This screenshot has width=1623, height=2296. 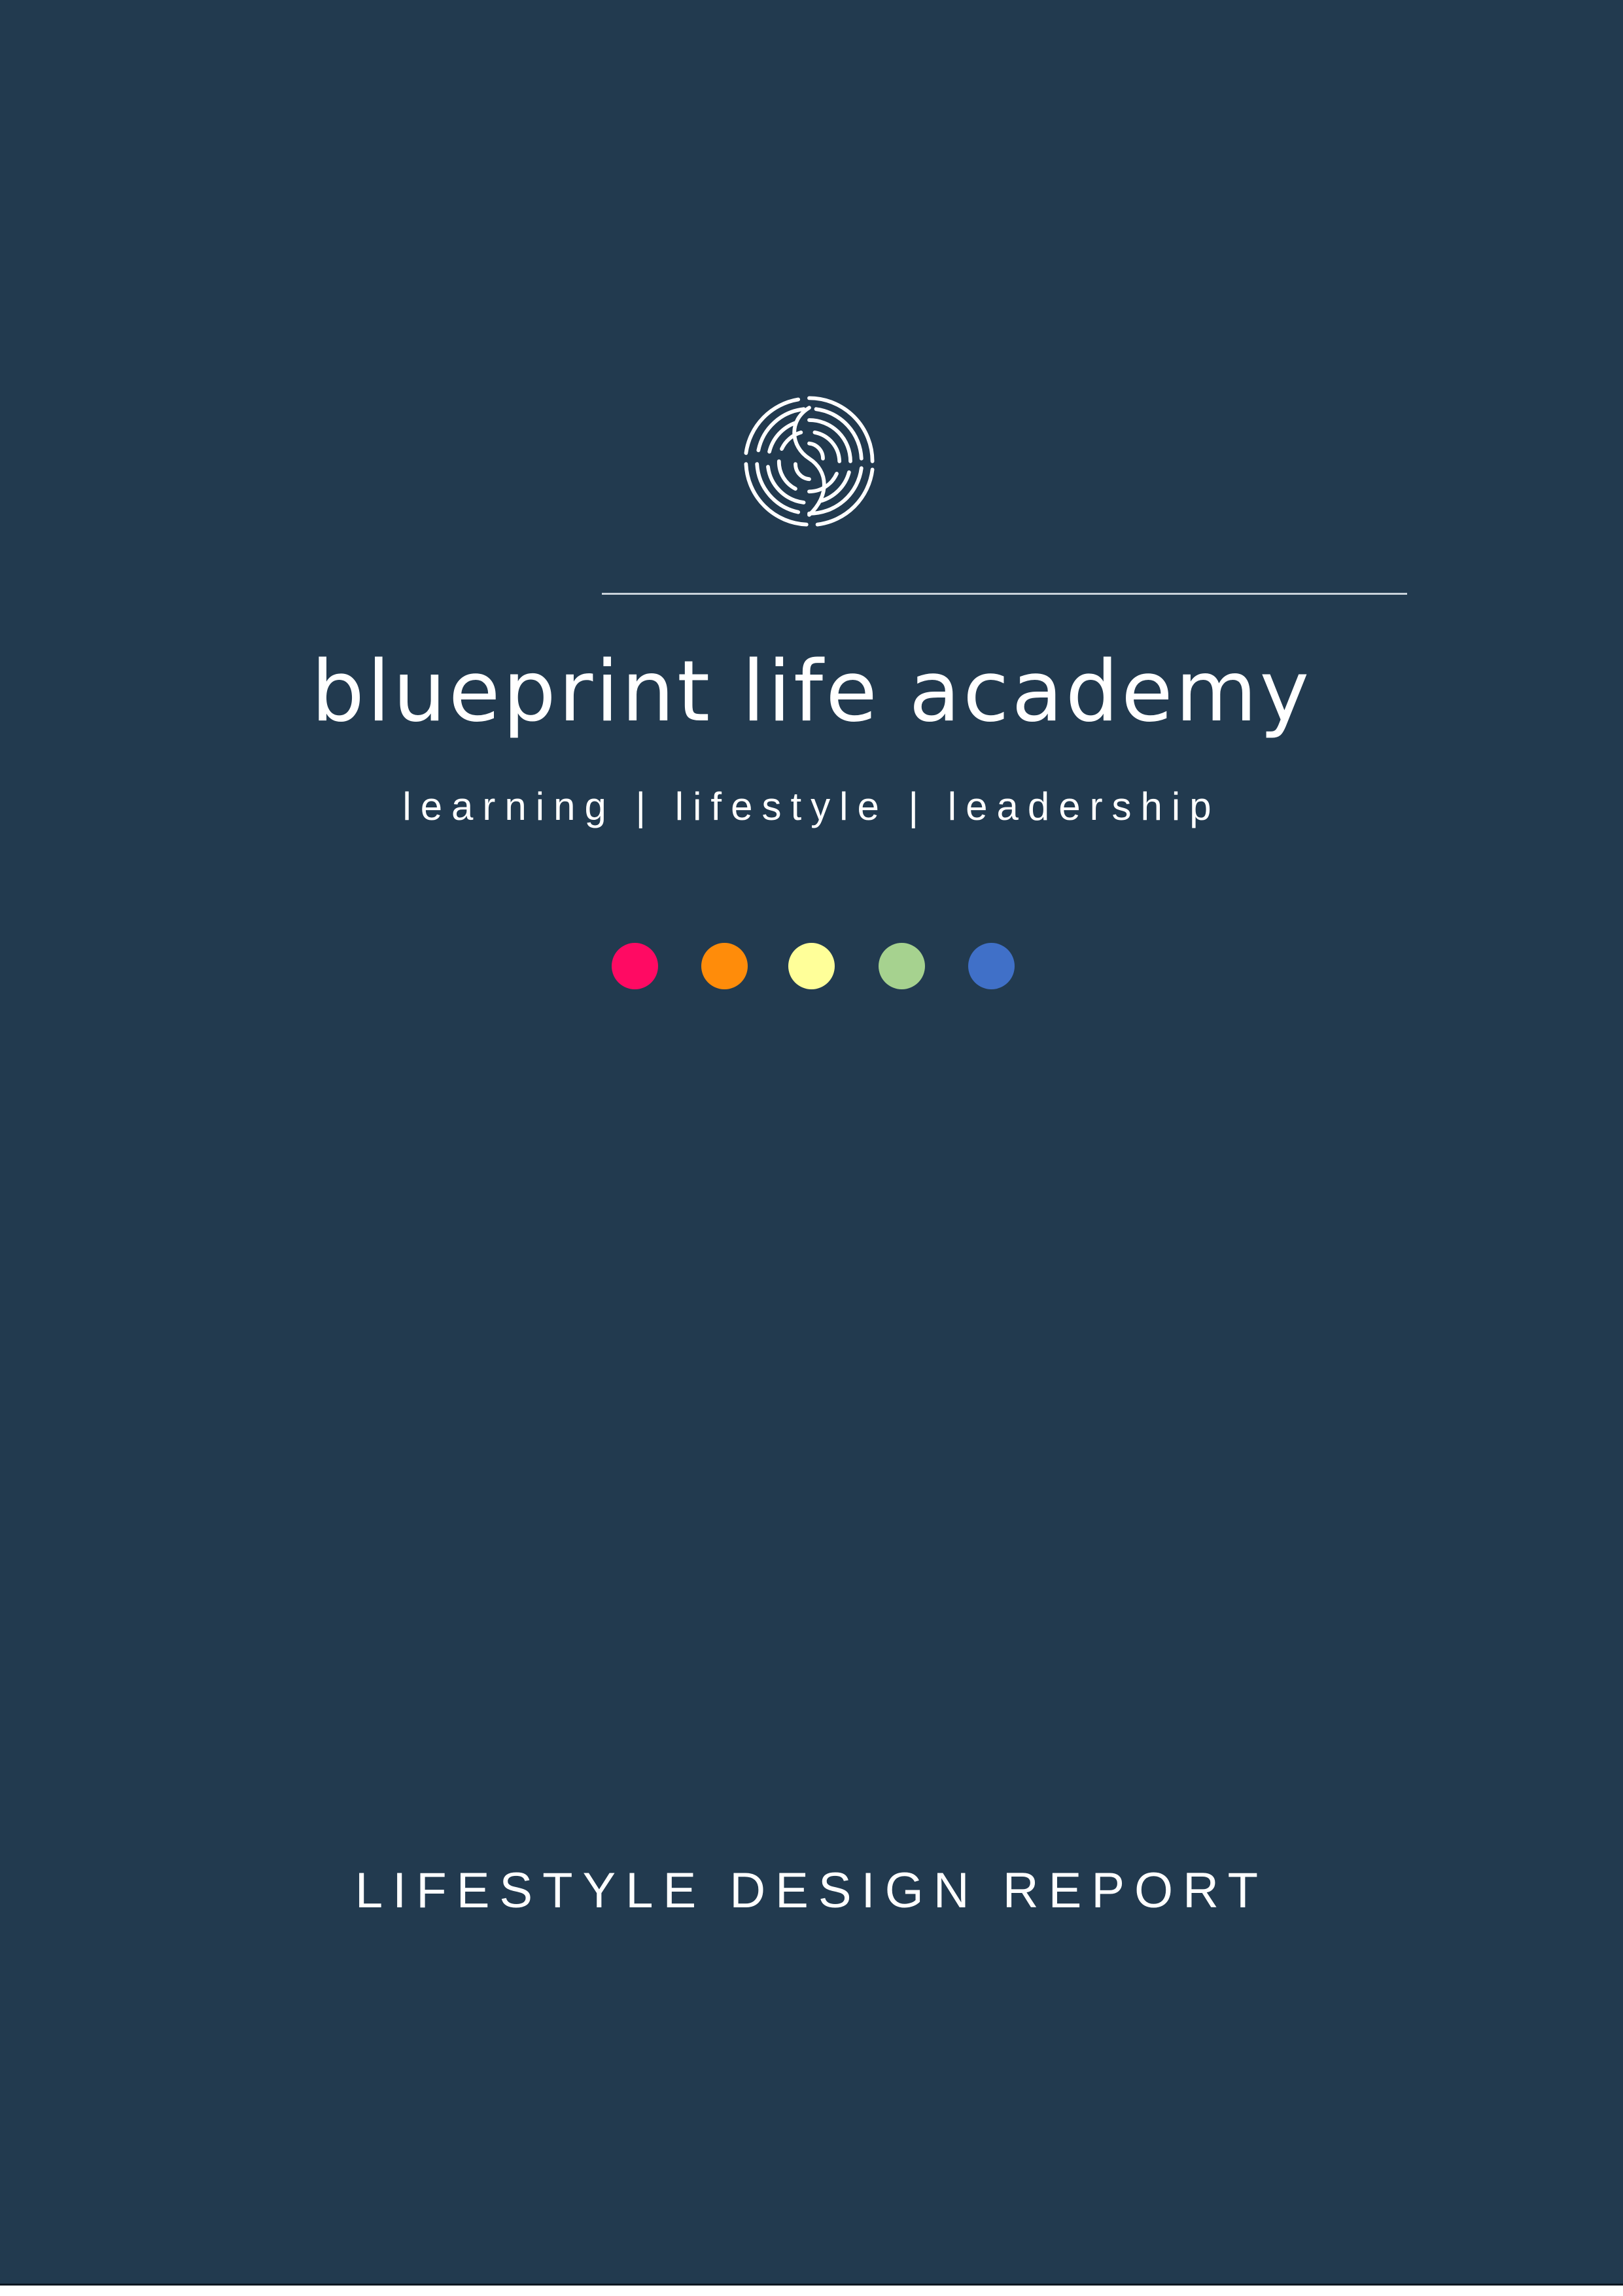 What do you see at coordinates (635, 966) in the screenshot?
I see `pink-dot-icon` at bounding box center [635, 966].